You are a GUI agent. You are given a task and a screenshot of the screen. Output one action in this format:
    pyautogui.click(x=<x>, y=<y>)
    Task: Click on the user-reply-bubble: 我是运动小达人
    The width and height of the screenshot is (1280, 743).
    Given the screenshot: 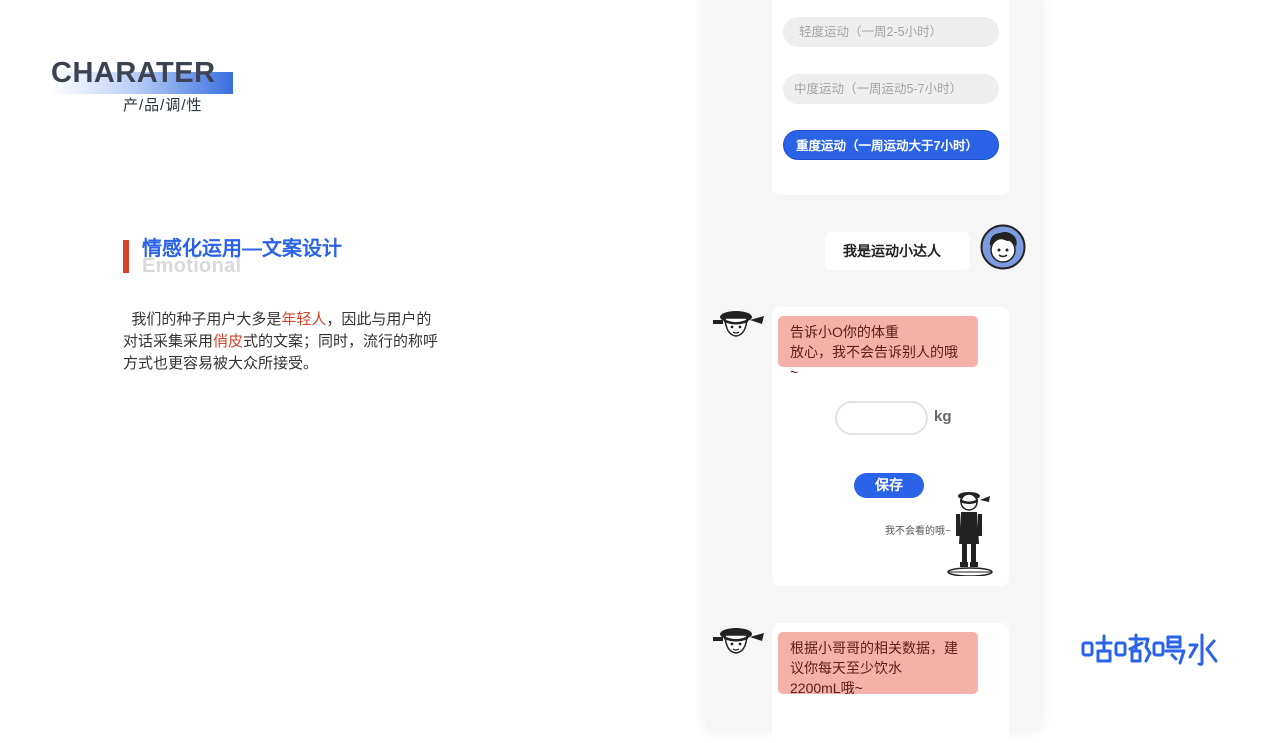 What is the action you would take?
    pyautogui.click(x=897, y=251)
    